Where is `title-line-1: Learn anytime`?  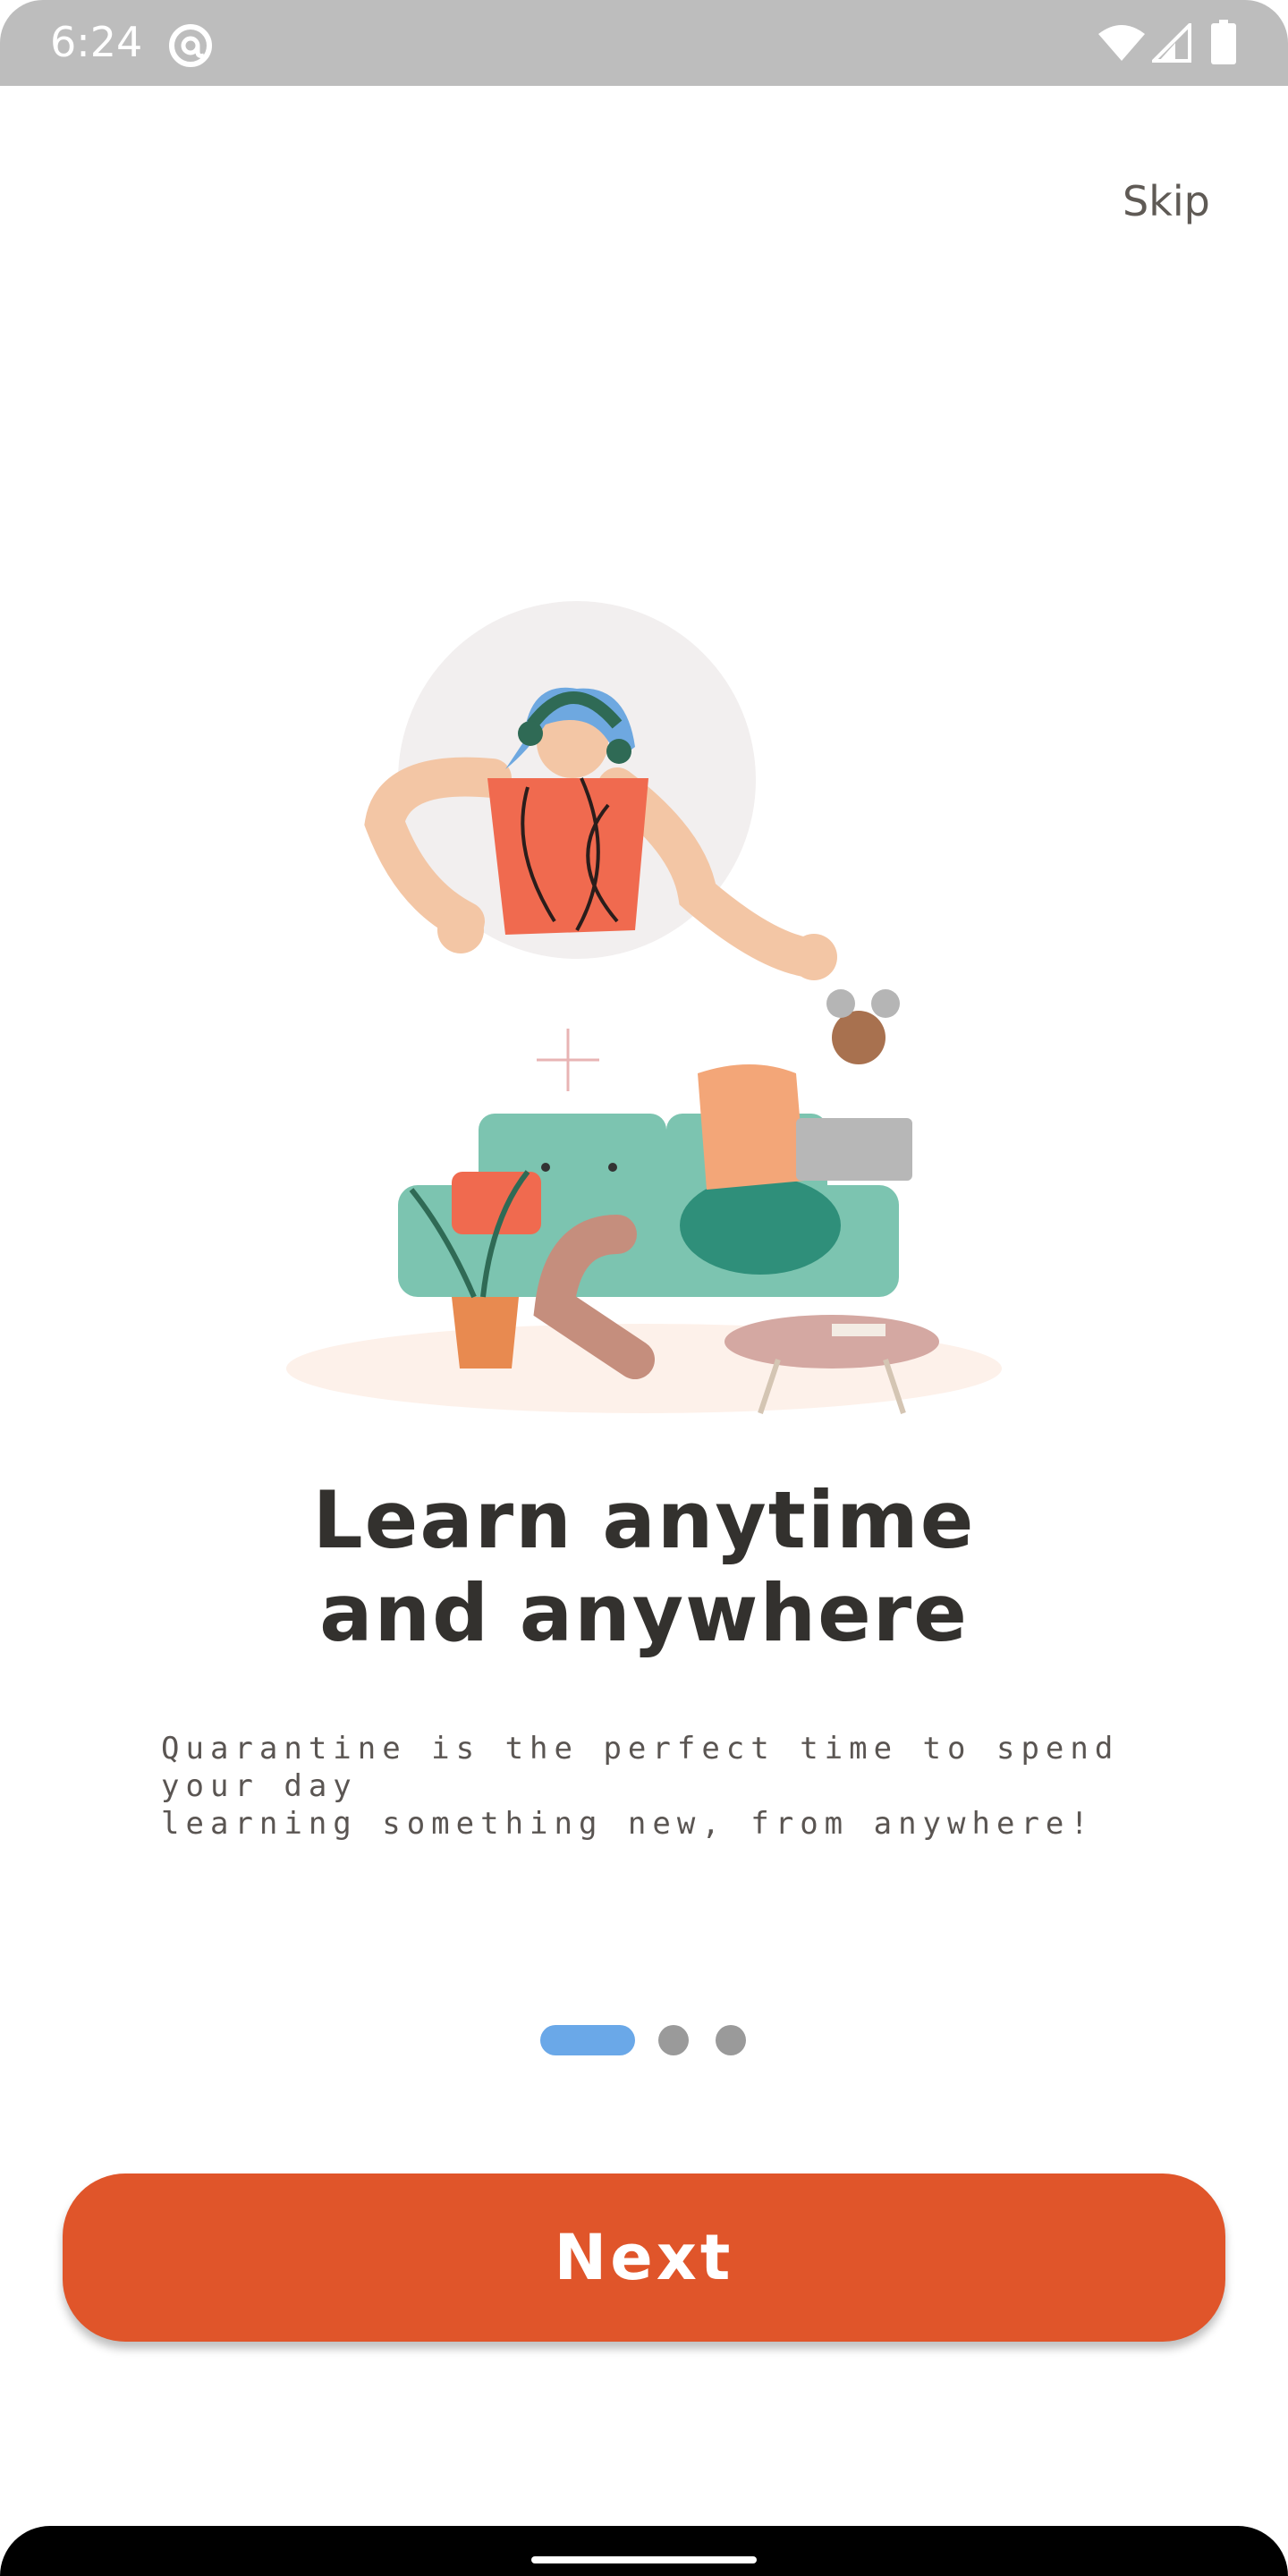 title-line-1: Learn anytime is located at coordinates (644, 1520).